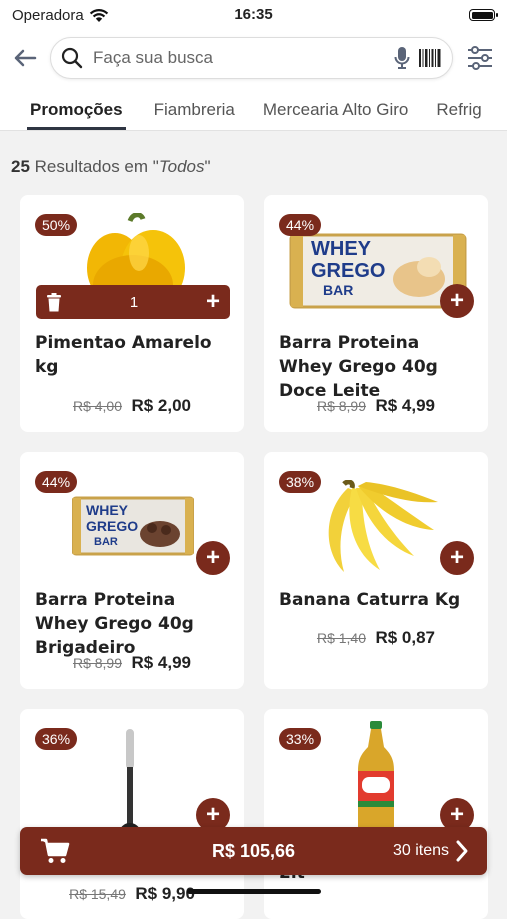  Describe the element at coordinates (114, 624) in the screenshot. I see `product-name: Barra Proteina Whey Grego 40g Brigadeiro` at that location.